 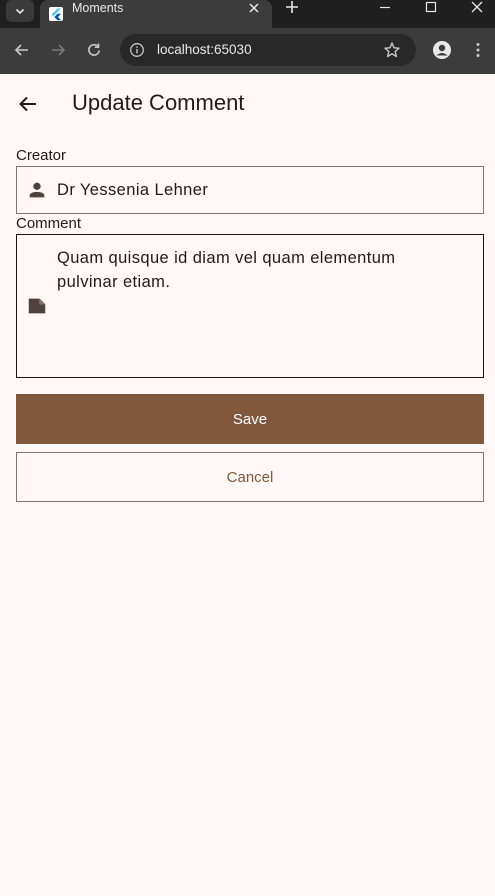 I want to click on new-tab-icon, so click(x=292, y=8).